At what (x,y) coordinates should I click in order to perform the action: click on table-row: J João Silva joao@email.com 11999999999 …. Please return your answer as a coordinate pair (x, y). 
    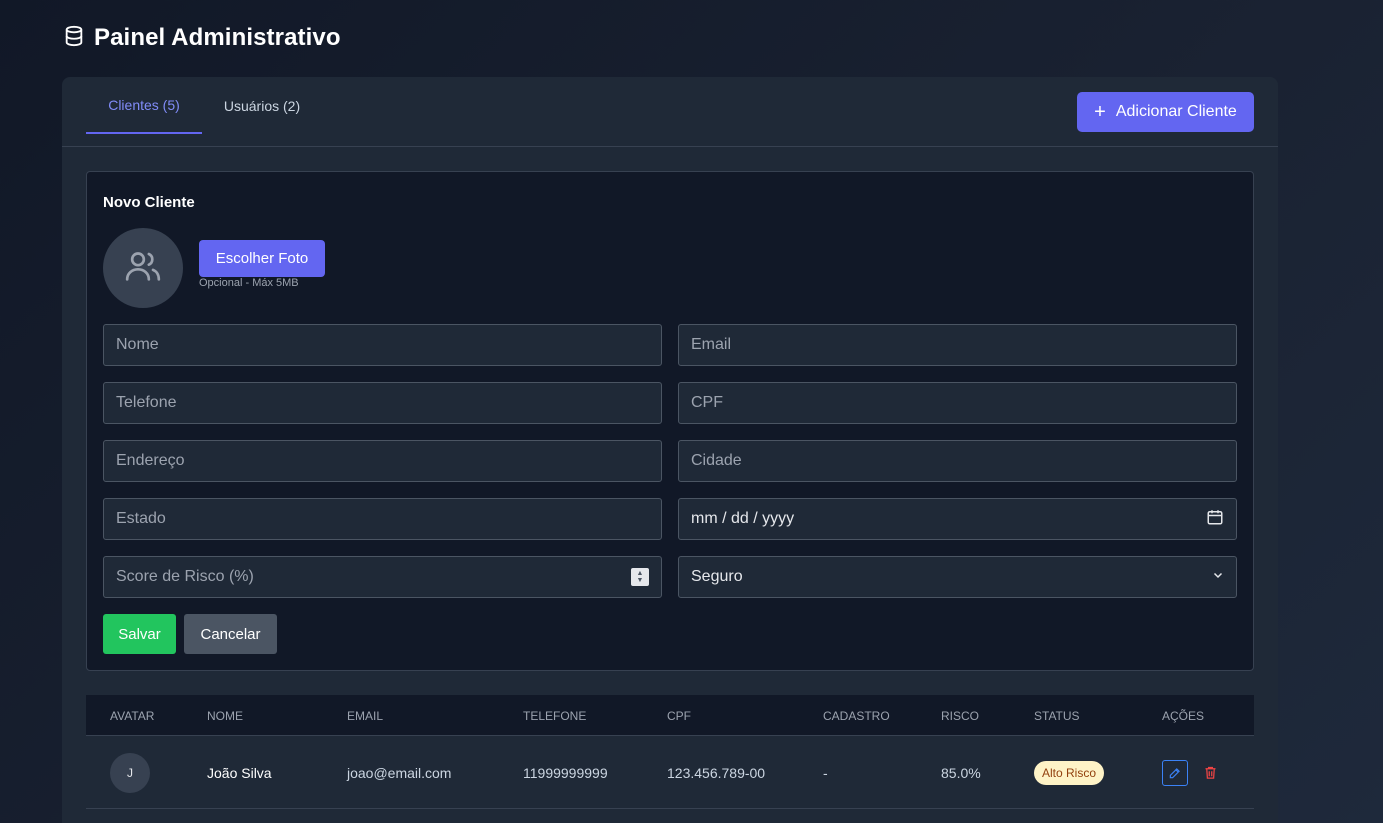
    Looking at the image, I should click on (670, 772).